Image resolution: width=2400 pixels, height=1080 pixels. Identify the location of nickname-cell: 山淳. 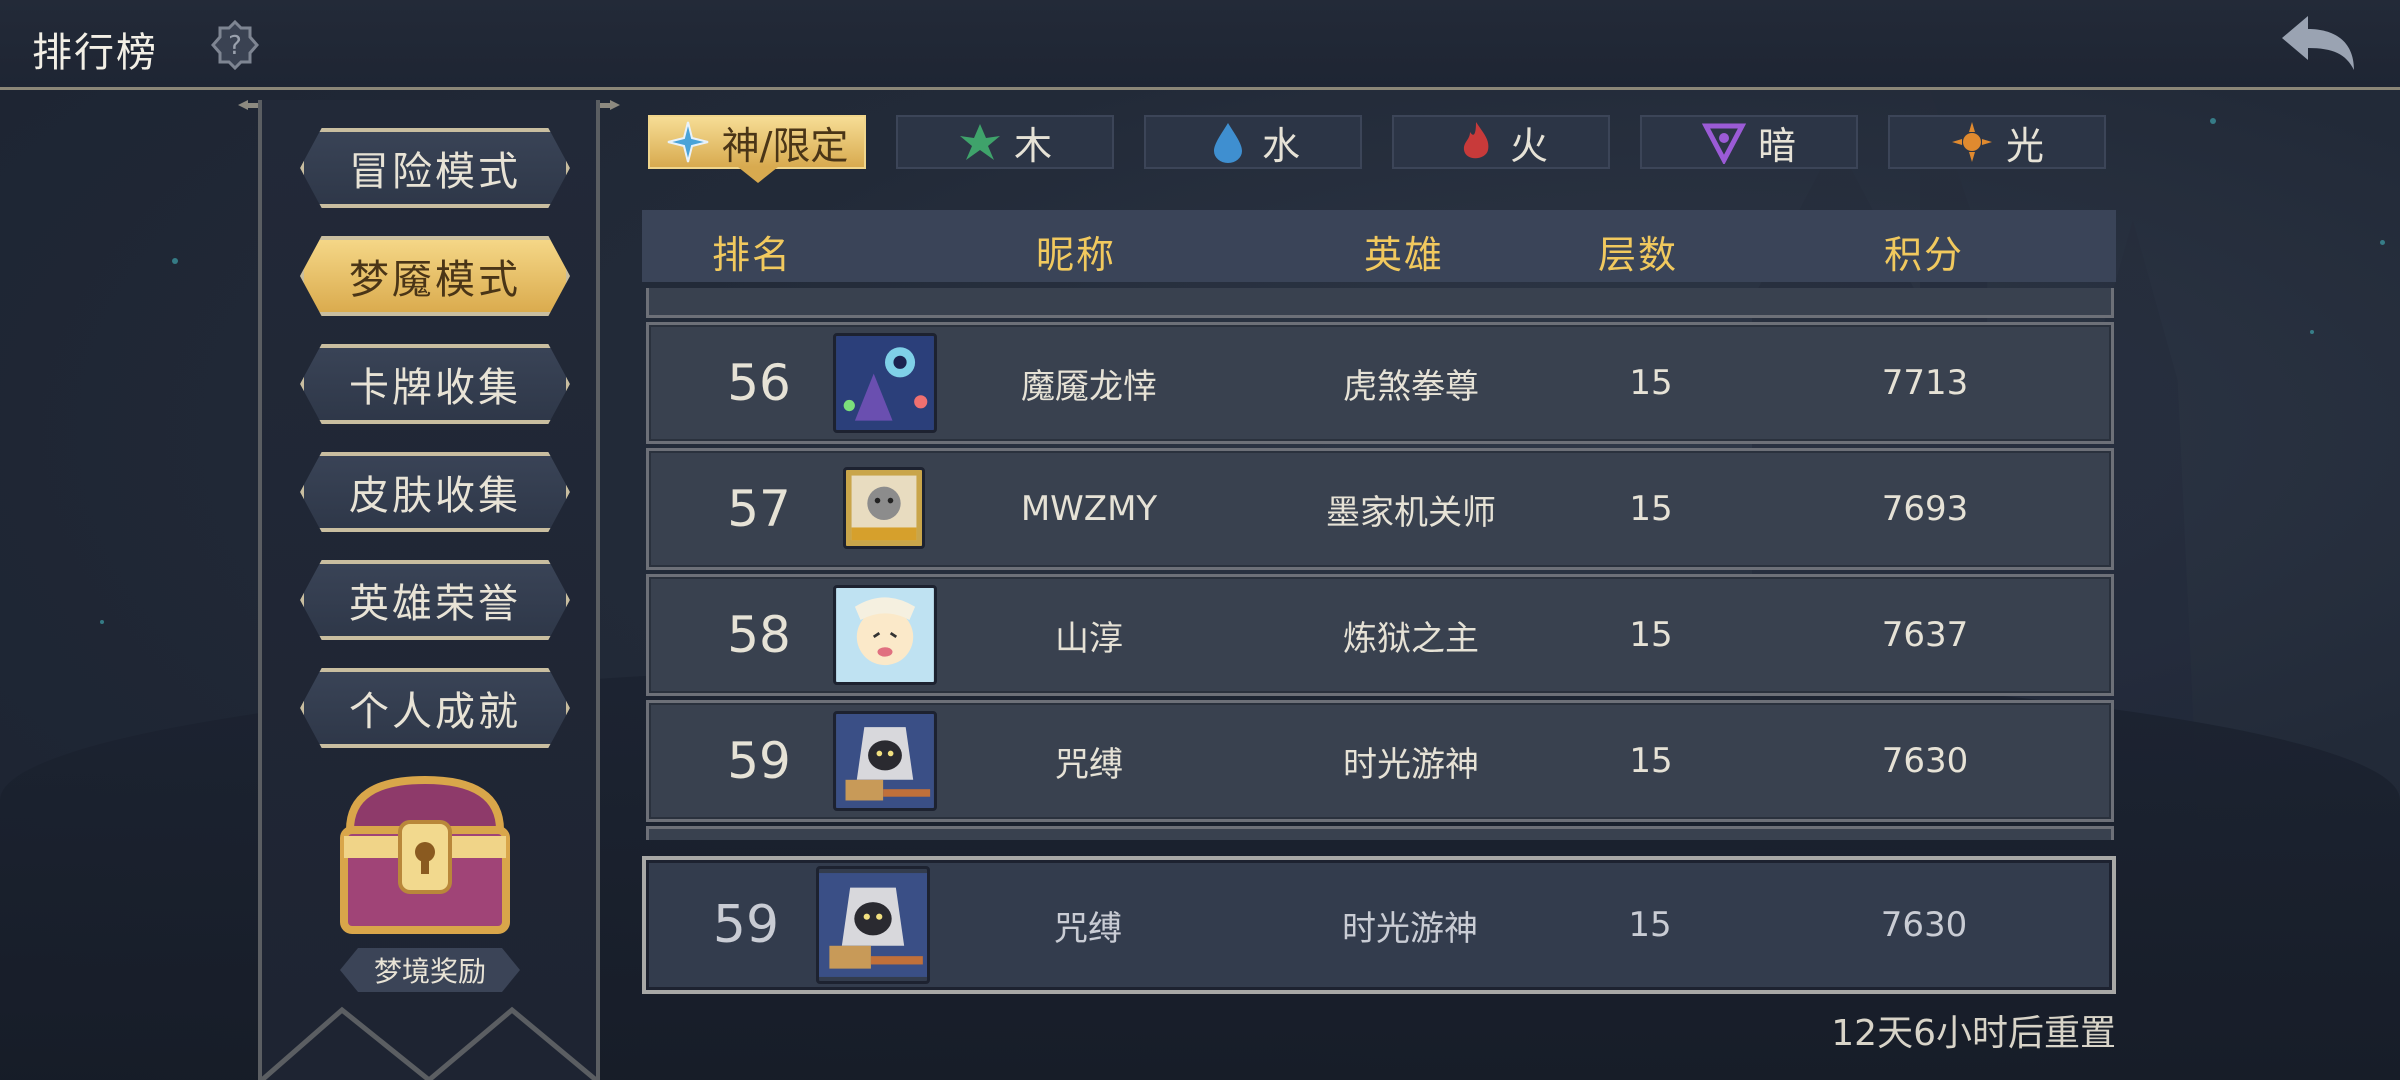
(1089, 638).